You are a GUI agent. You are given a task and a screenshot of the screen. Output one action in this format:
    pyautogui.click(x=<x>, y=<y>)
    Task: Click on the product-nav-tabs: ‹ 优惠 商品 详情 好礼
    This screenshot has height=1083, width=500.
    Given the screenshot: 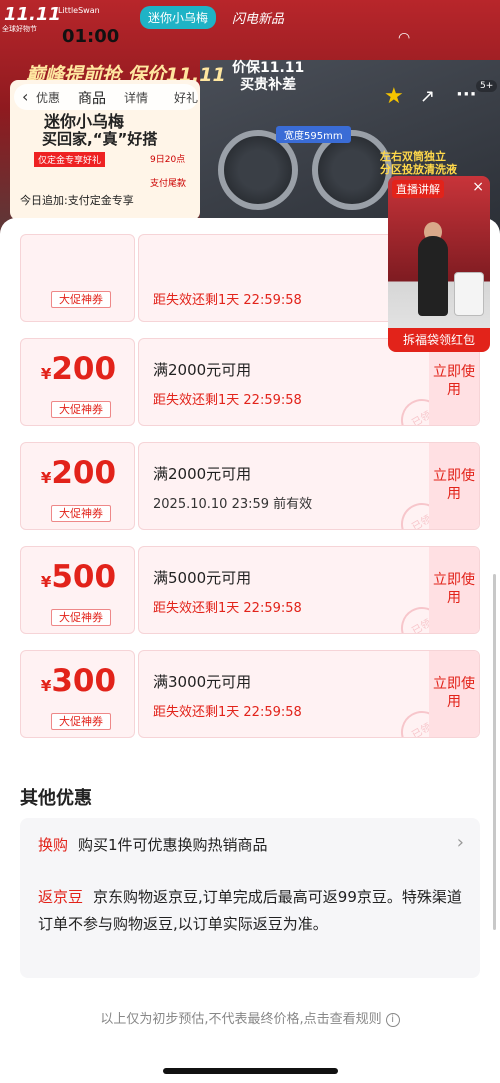 What is the action you would take?
    pyautogui.click(x=106, y=97)
    